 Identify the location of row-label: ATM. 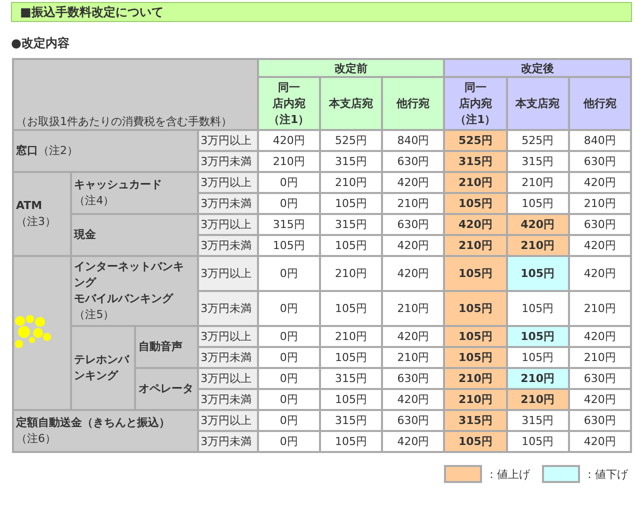
(29, 205).